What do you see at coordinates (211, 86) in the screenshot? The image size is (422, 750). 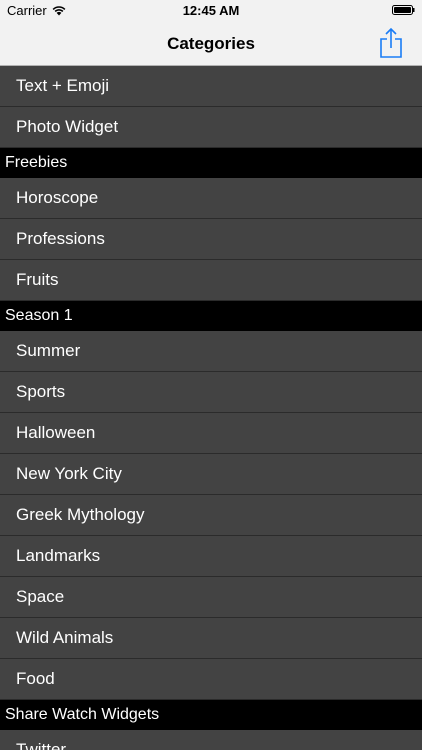 I see `list-item-text-emoji: Text + Emoji` at bounding box center [211, 86].